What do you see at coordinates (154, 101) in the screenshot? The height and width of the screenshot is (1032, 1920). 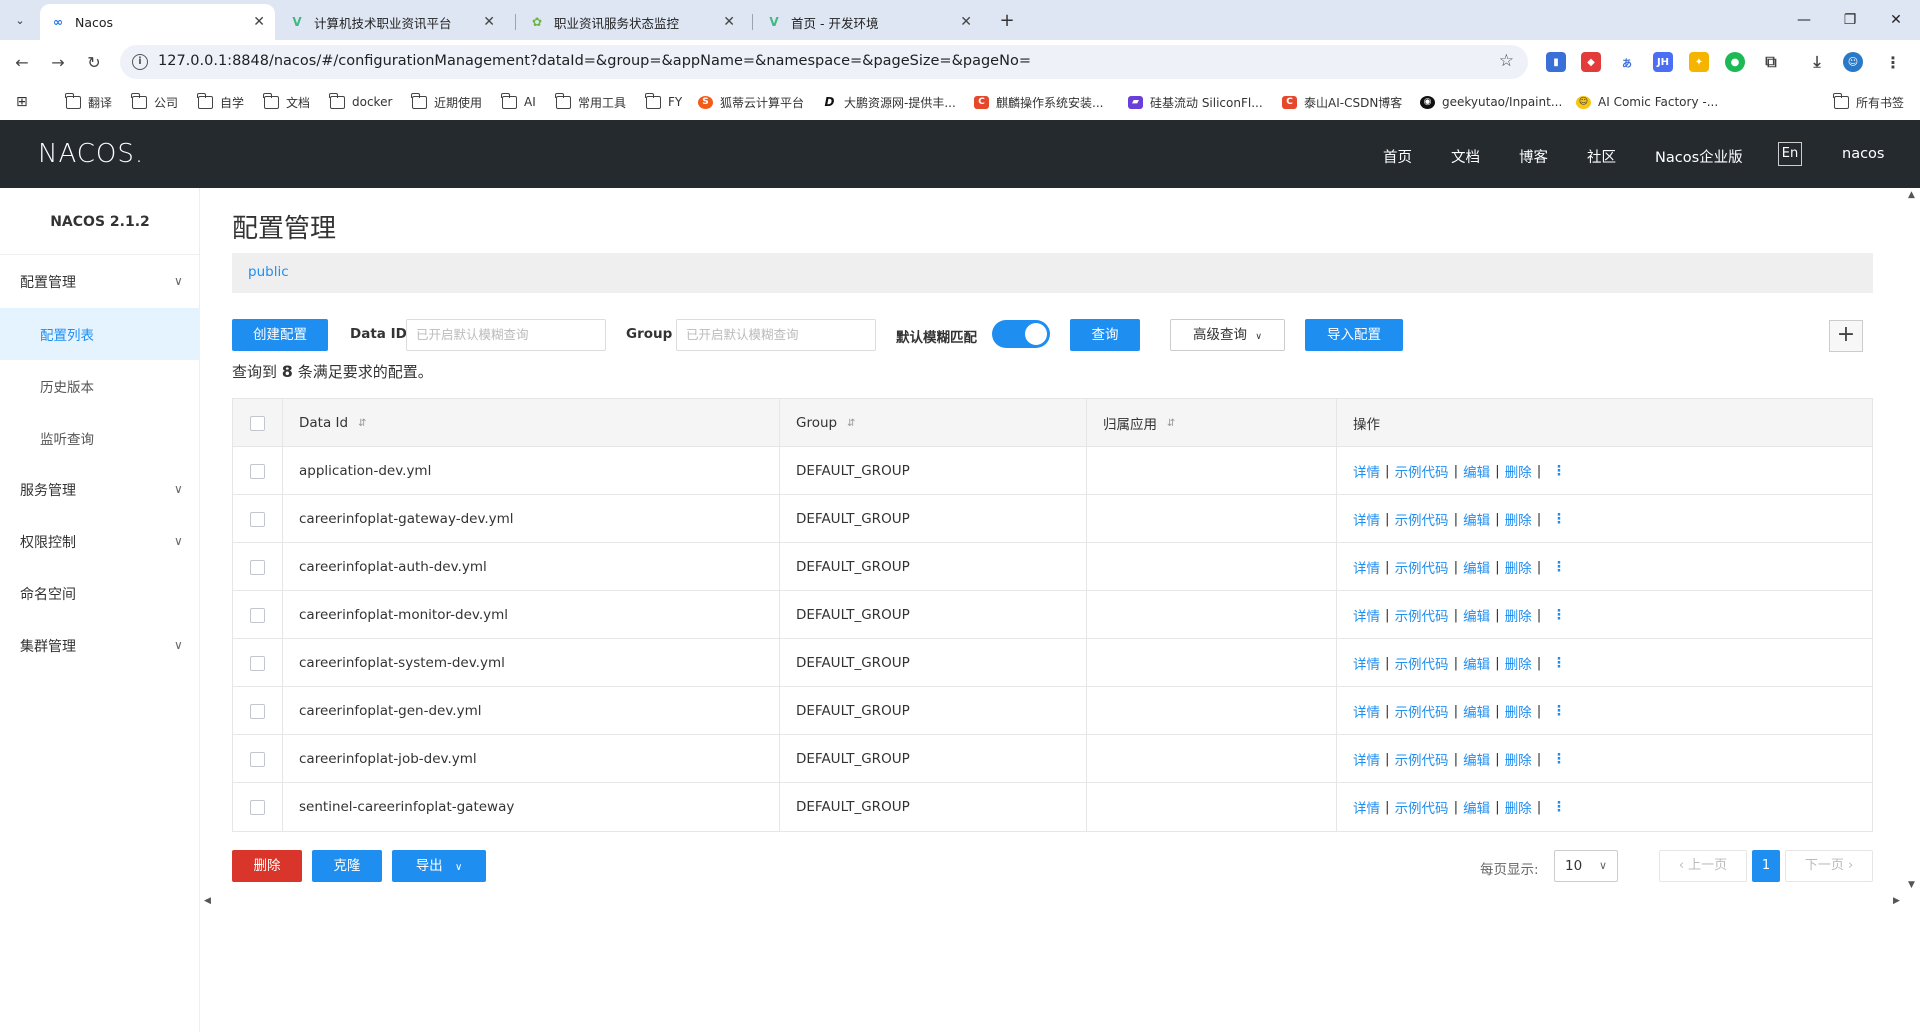 I see `bookmark-folder: 公司` at bounding box center [154, 101].